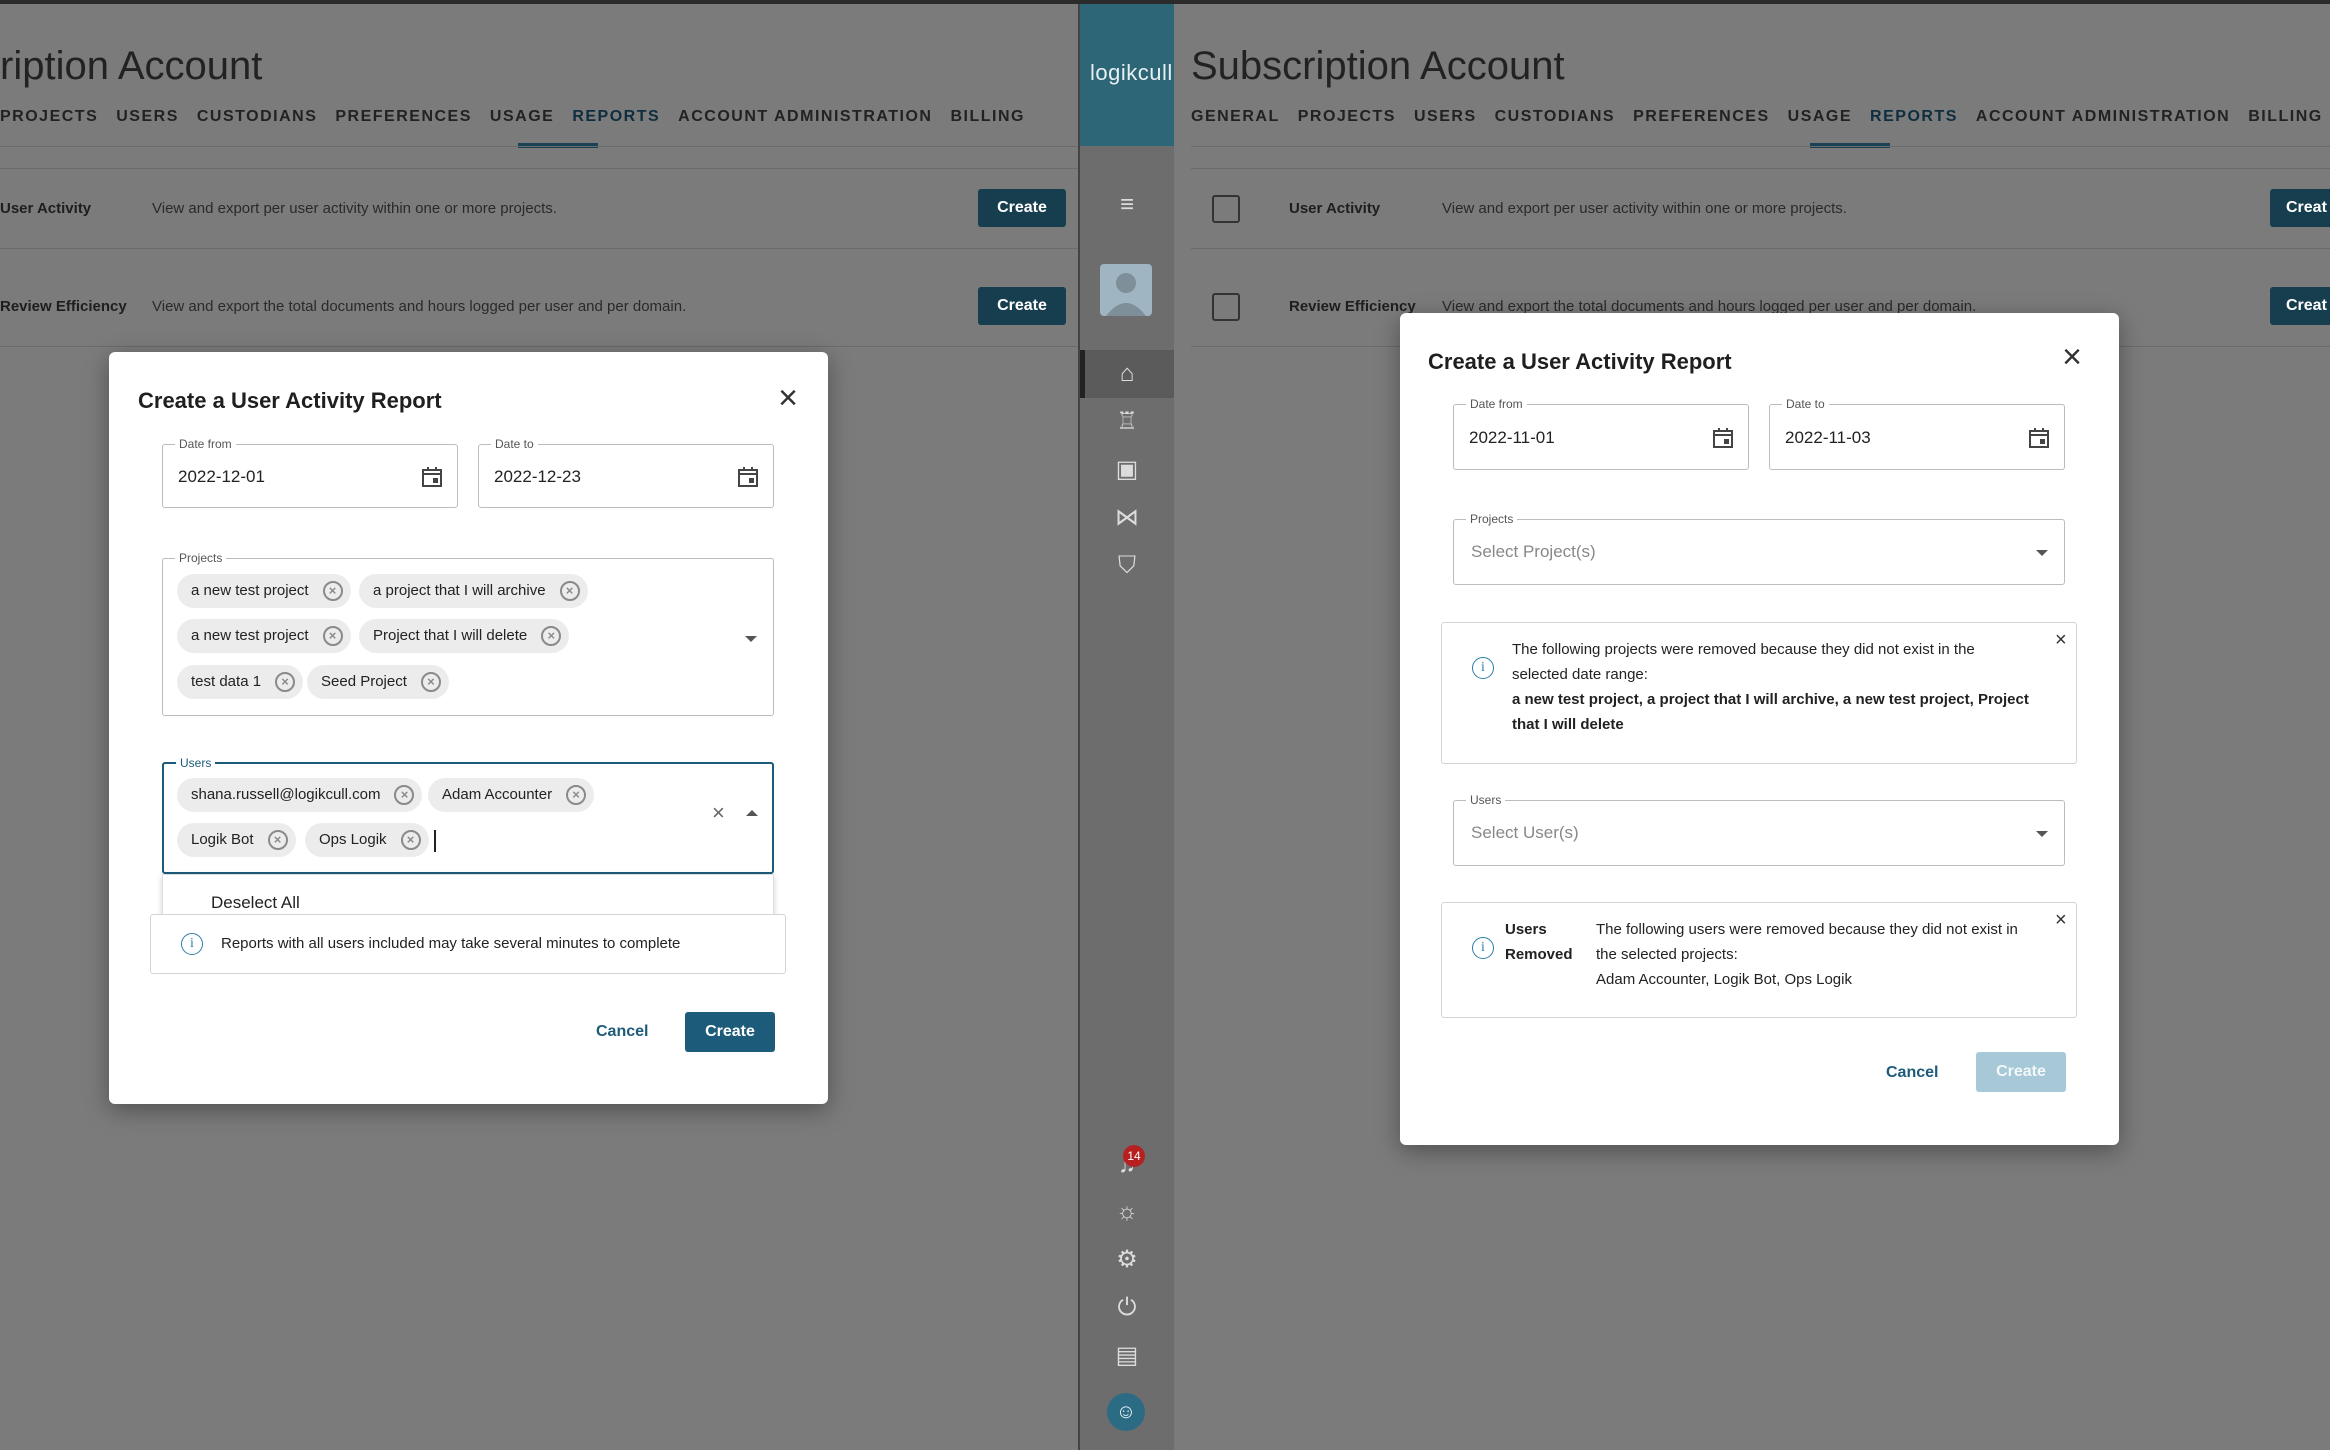 This screenshot has width=2330, height=1450. I want to click on users-placeholder: Select User(s), so click(1525, 832).